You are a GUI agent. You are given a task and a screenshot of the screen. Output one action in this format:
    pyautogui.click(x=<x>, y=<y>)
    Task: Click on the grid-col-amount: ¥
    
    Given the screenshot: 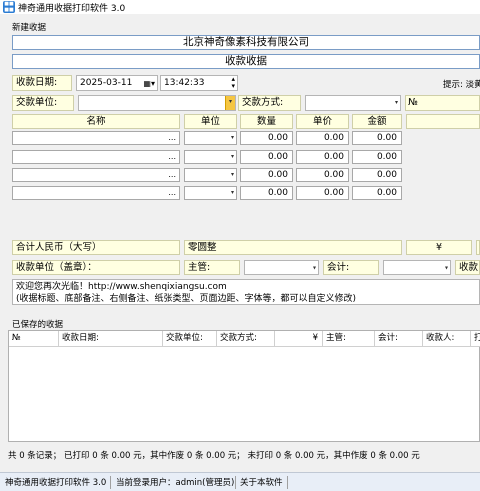 What is the action you would take?
    pyautogui.click(x=299, y=339)
    